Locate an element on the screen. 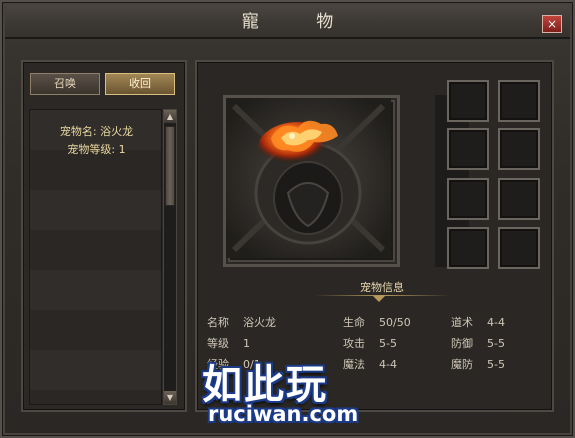 The height and width of the screenshot is (438, 575). stat-taoism: 道术 4-4 is located at coordinates (478, 322).